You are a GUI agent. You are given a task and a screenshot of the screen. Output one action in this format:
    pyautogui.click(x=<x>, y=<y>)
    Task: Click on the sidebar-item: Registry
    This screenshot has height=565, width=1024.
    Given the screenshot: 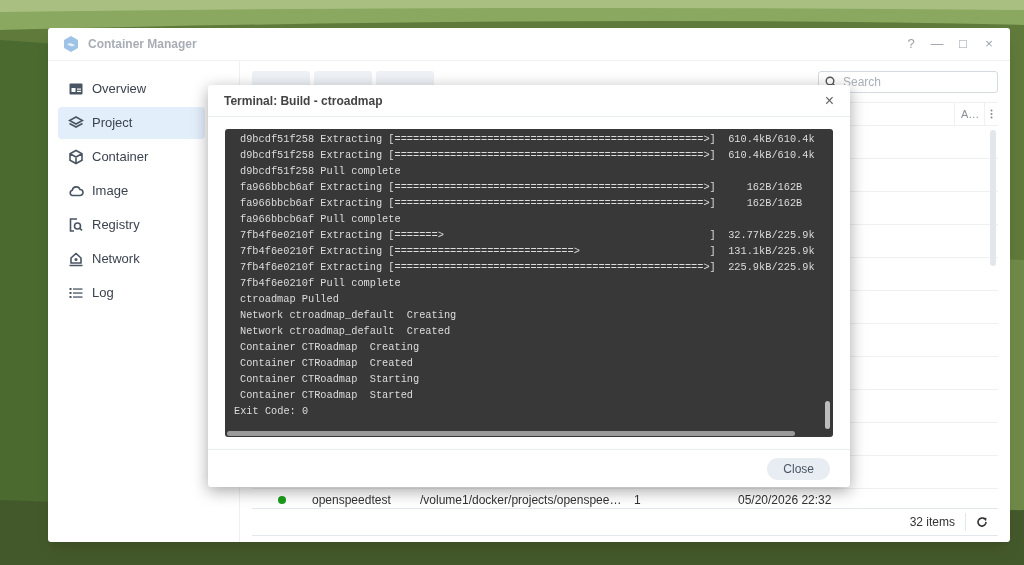 What is the action you would take?
    pyautogui.click(x=131, y=225)
    